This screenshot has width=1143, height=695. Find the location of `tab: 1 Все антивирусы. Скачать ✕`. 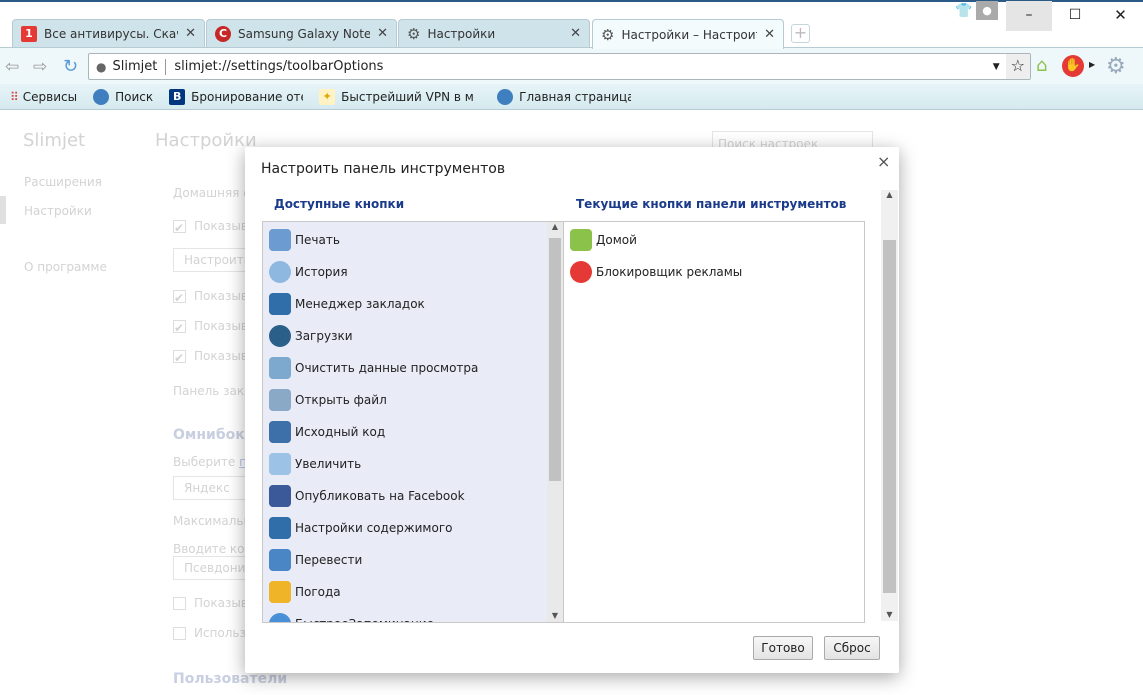

tab: 1 Все антивирусы. Скачать ✕ is located at coordinates (108, 33).